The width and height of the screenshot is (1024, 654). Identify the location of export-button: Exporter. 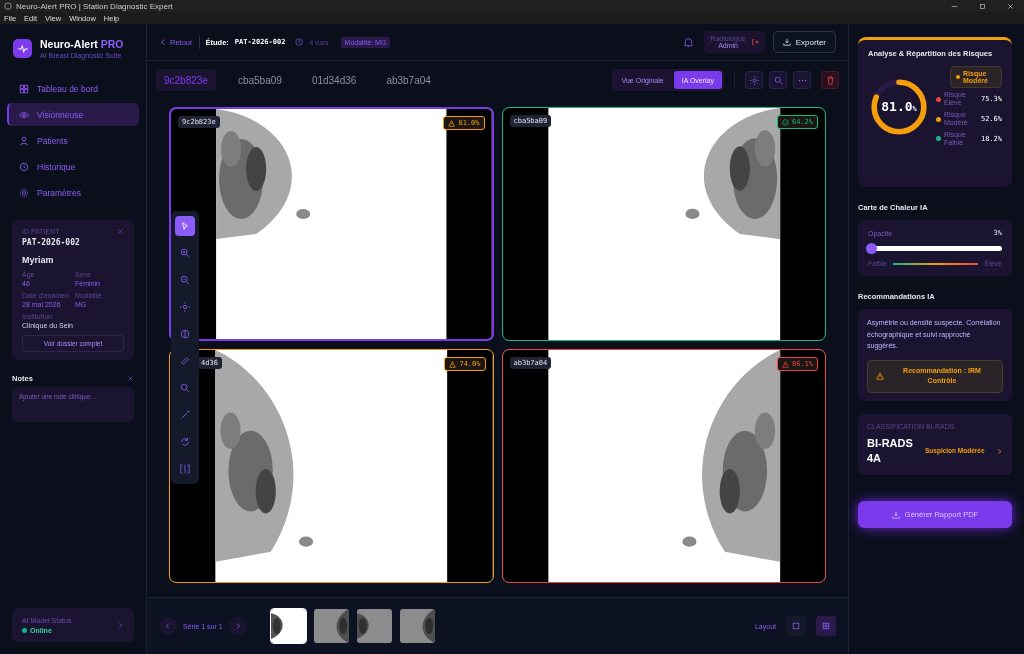
(804, 42).